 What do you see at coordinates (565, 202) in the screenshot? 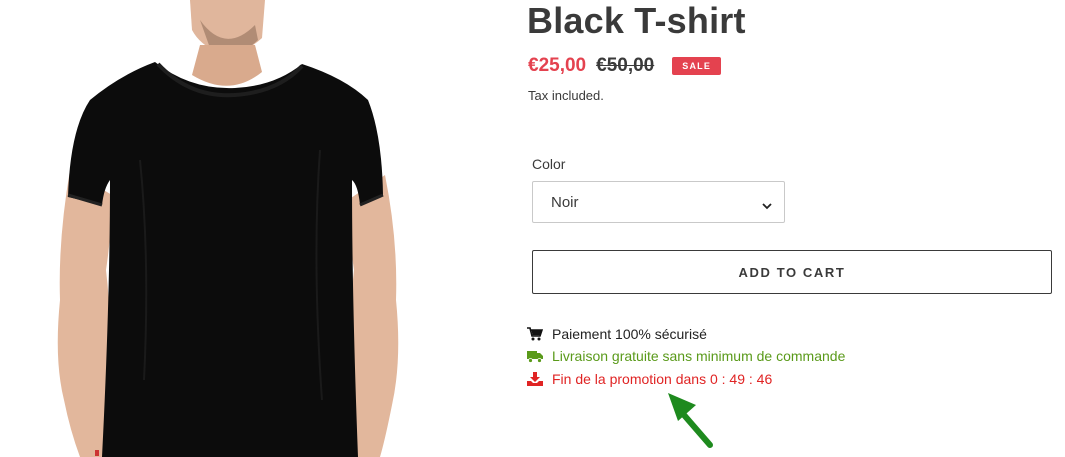
I see `color-select-value: Noir` at bounding box center [565, 202].